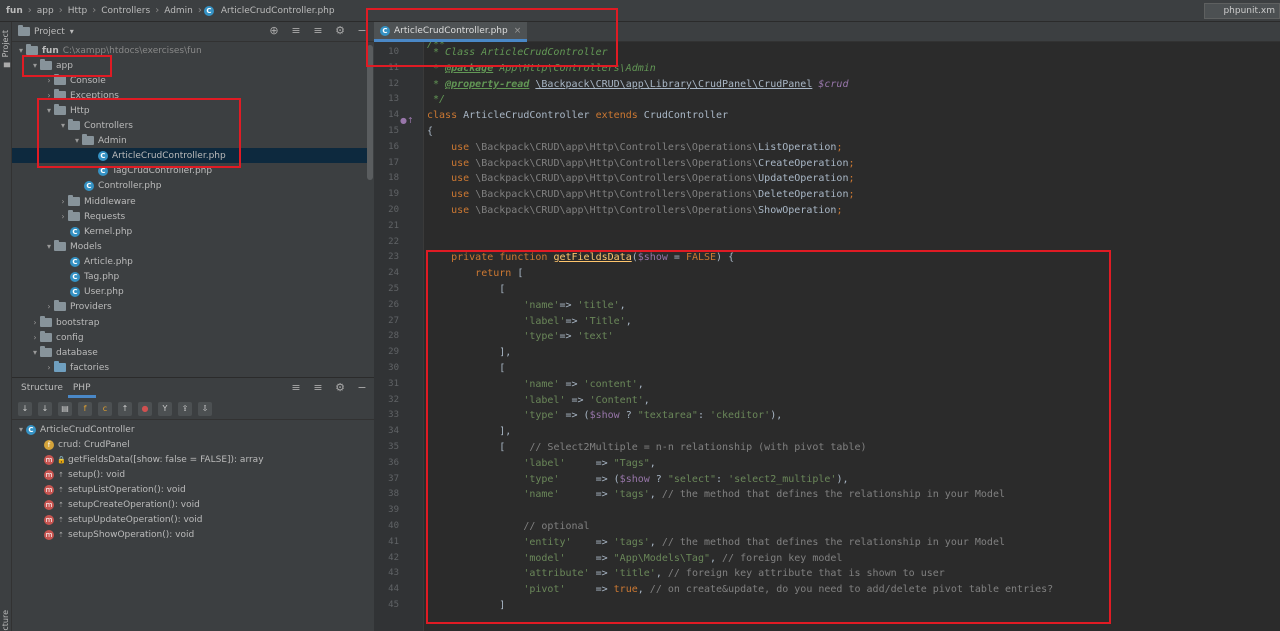  I want to click on autoscroll-from-source-icon: ⇩, so click(205, 408).